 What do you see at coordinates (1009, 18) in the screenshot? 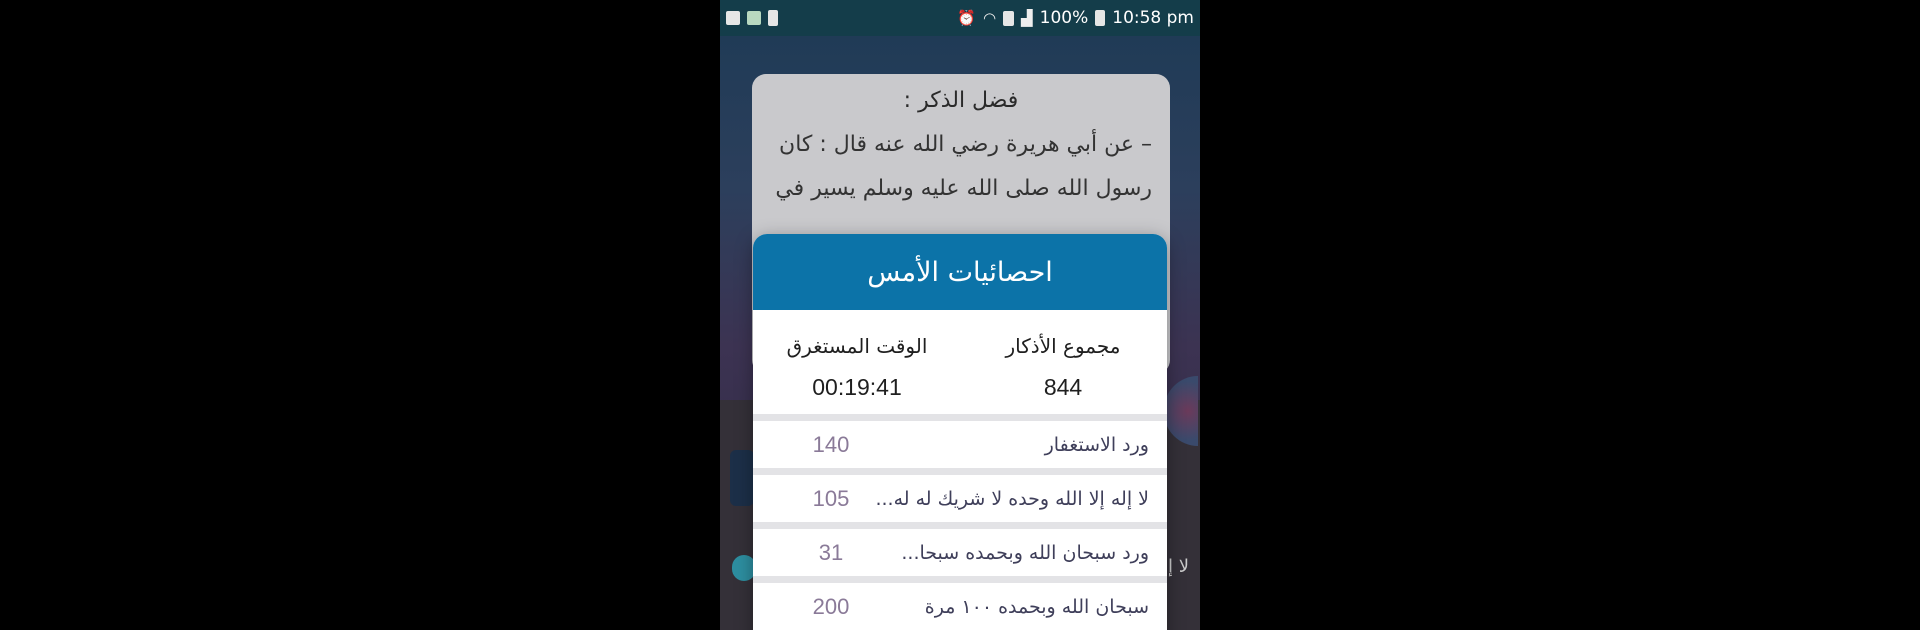
I see `sim-icon` at bounding box center [1009, 18].